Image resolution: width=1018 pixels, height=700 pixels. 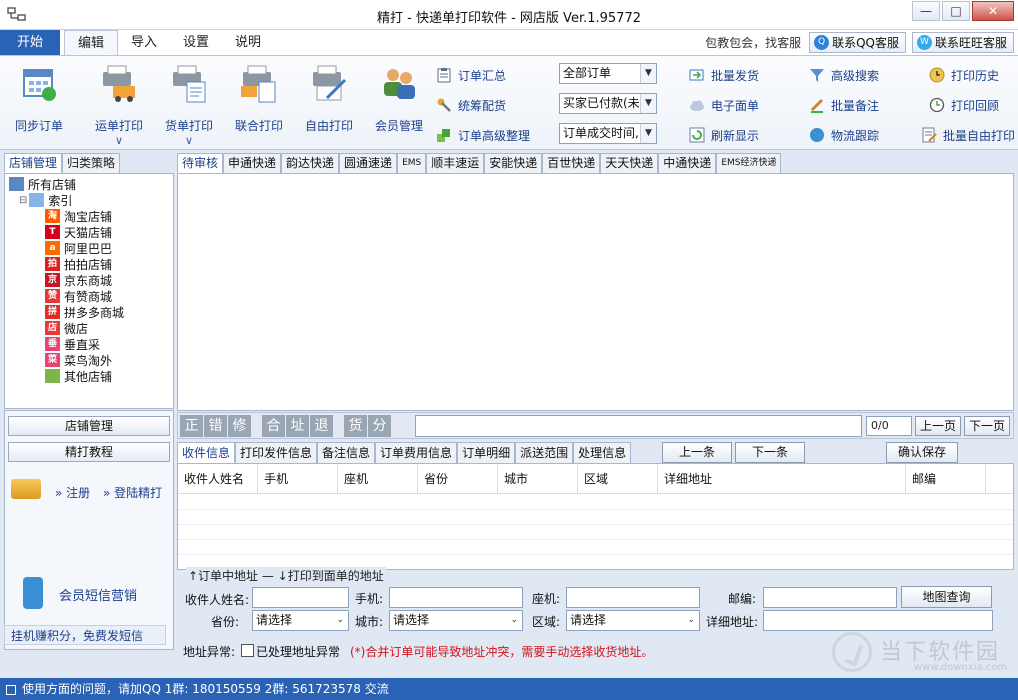 What do you see at coordinates (633, 620) in the screenshot?
I see `area-select: 请选择 ⌄` at bounding box center [633, 620].